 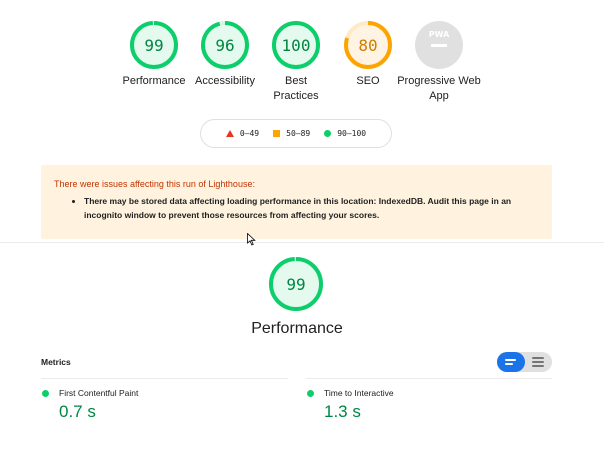 I want to click on gauge-label: Best Practices, so click(x=296, y=88).